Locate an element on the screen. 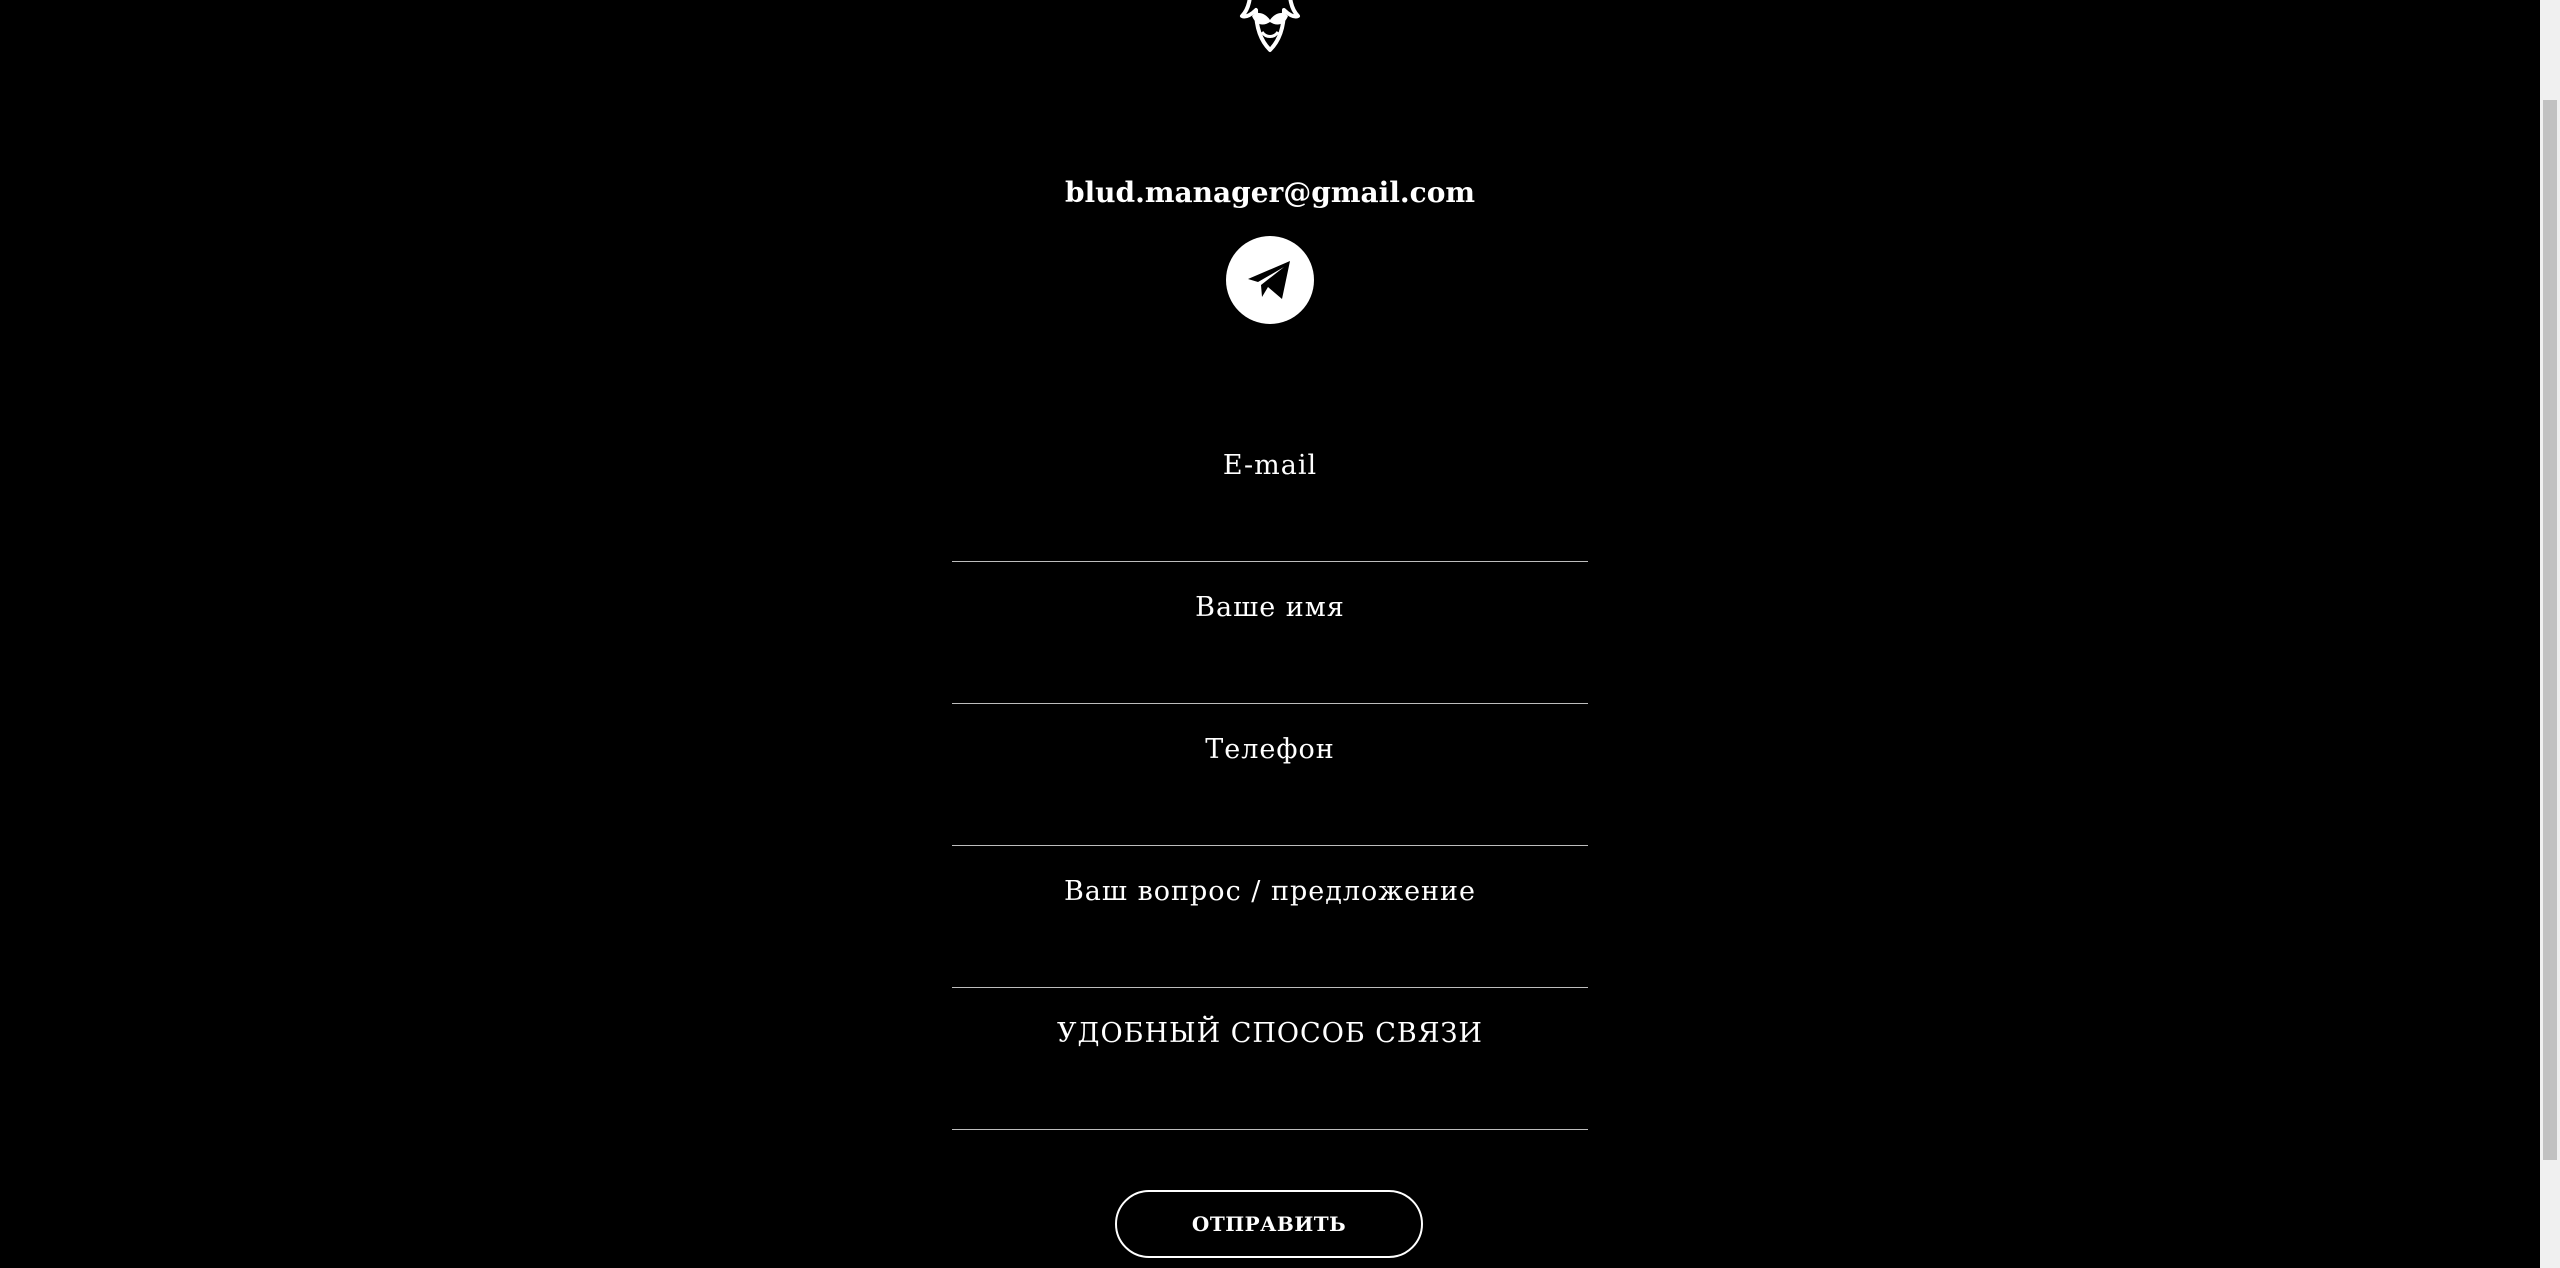  contact-email-link: blud.manager@gmail.com is located at coordinates (1270, 192).